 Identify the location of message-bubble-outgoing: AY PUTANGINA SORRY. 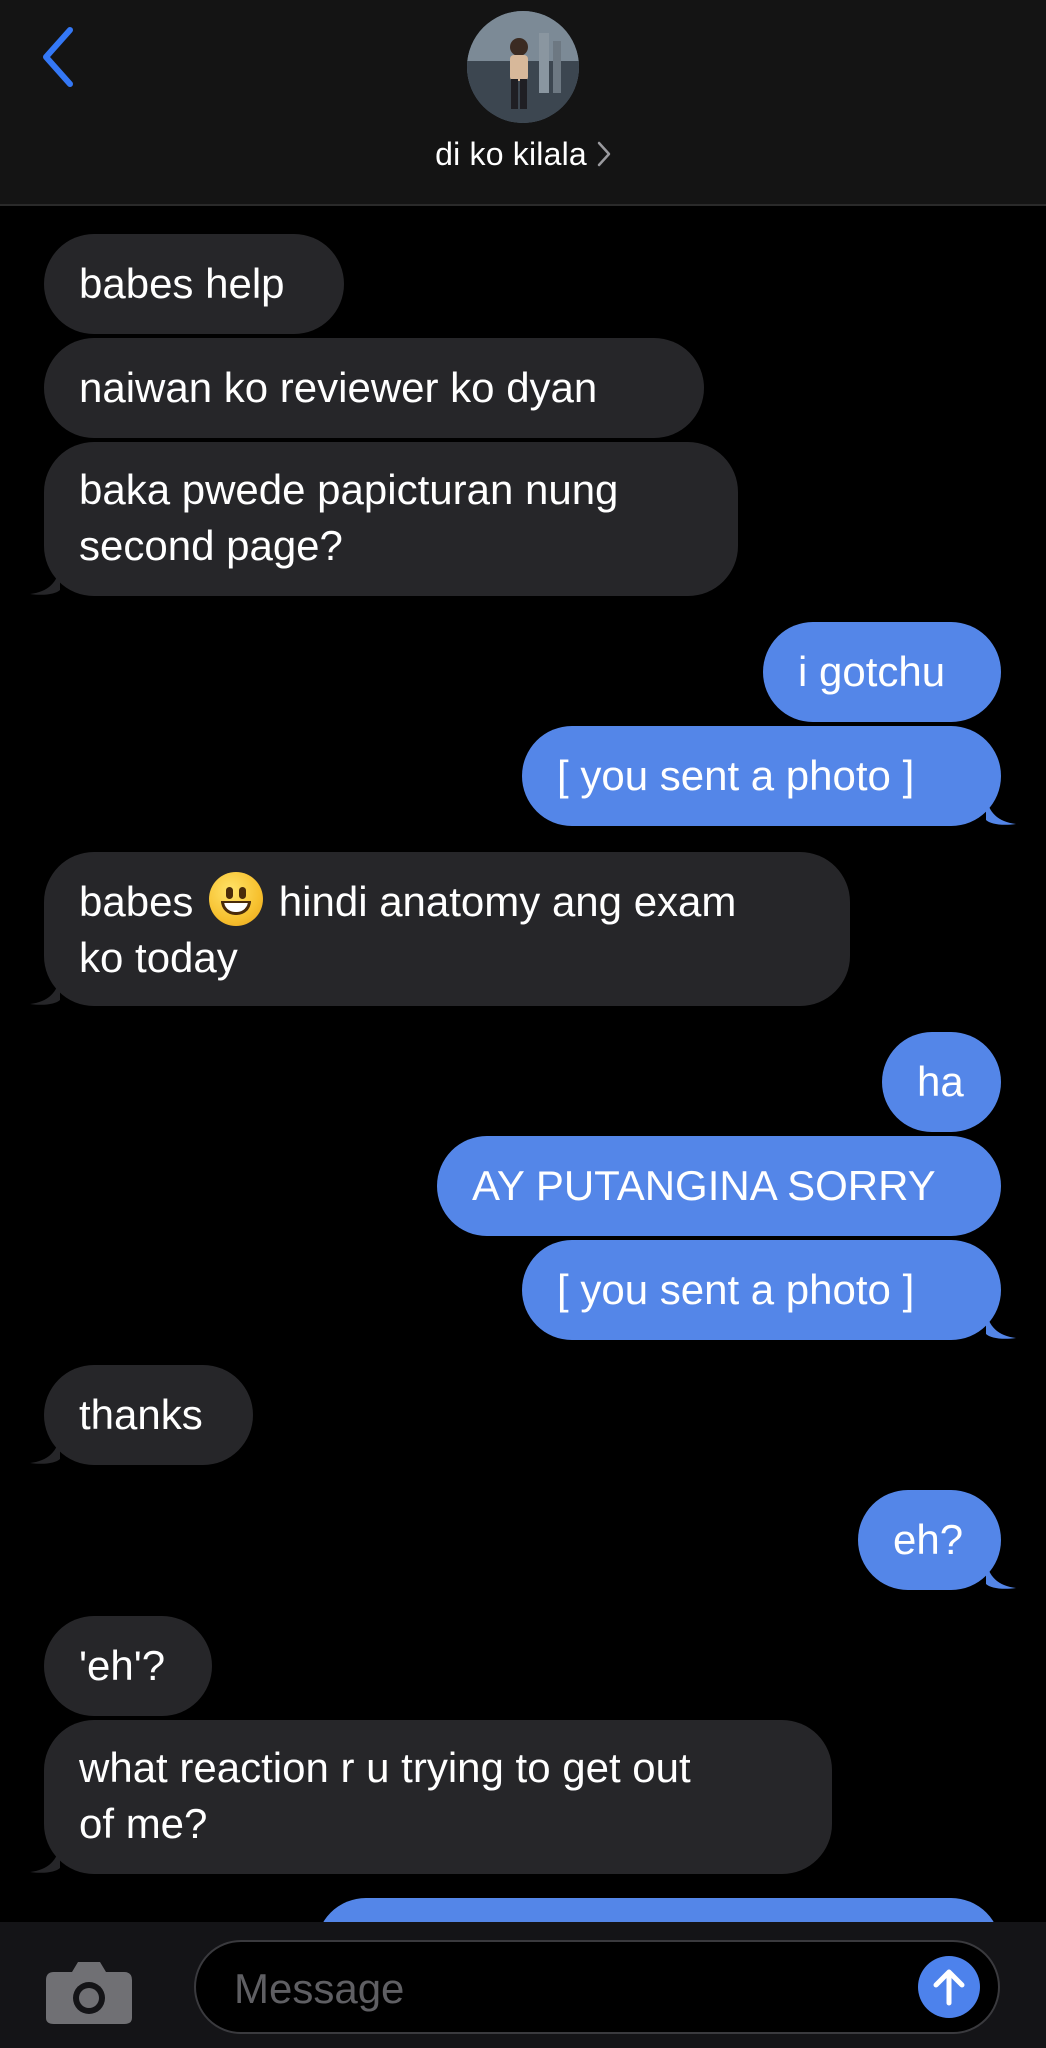
(719, 1186).